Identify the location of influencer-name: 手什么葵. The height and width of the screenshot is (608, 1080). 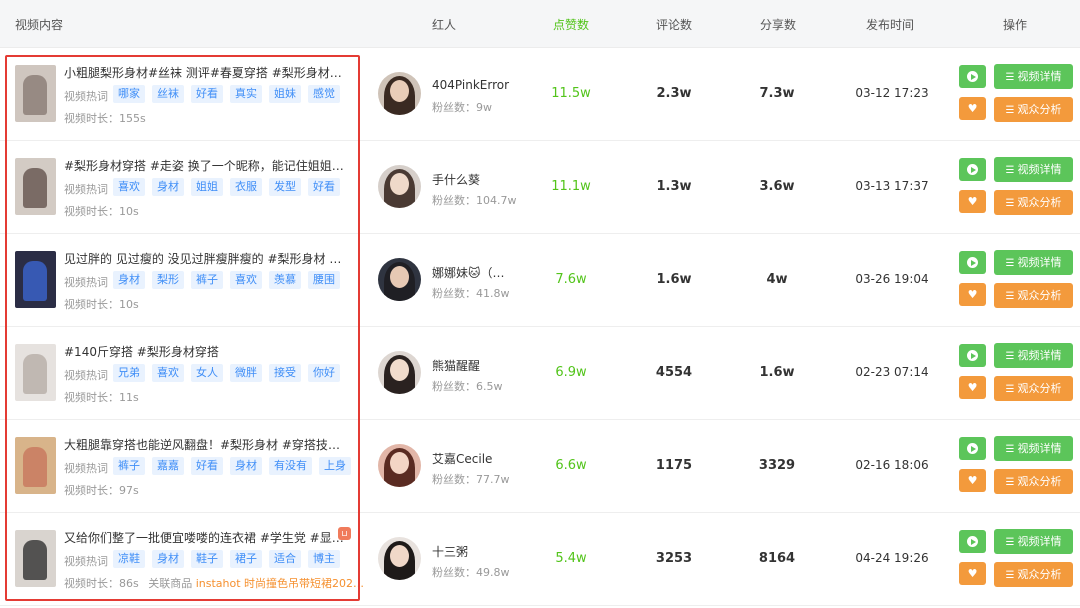
(456, 179).